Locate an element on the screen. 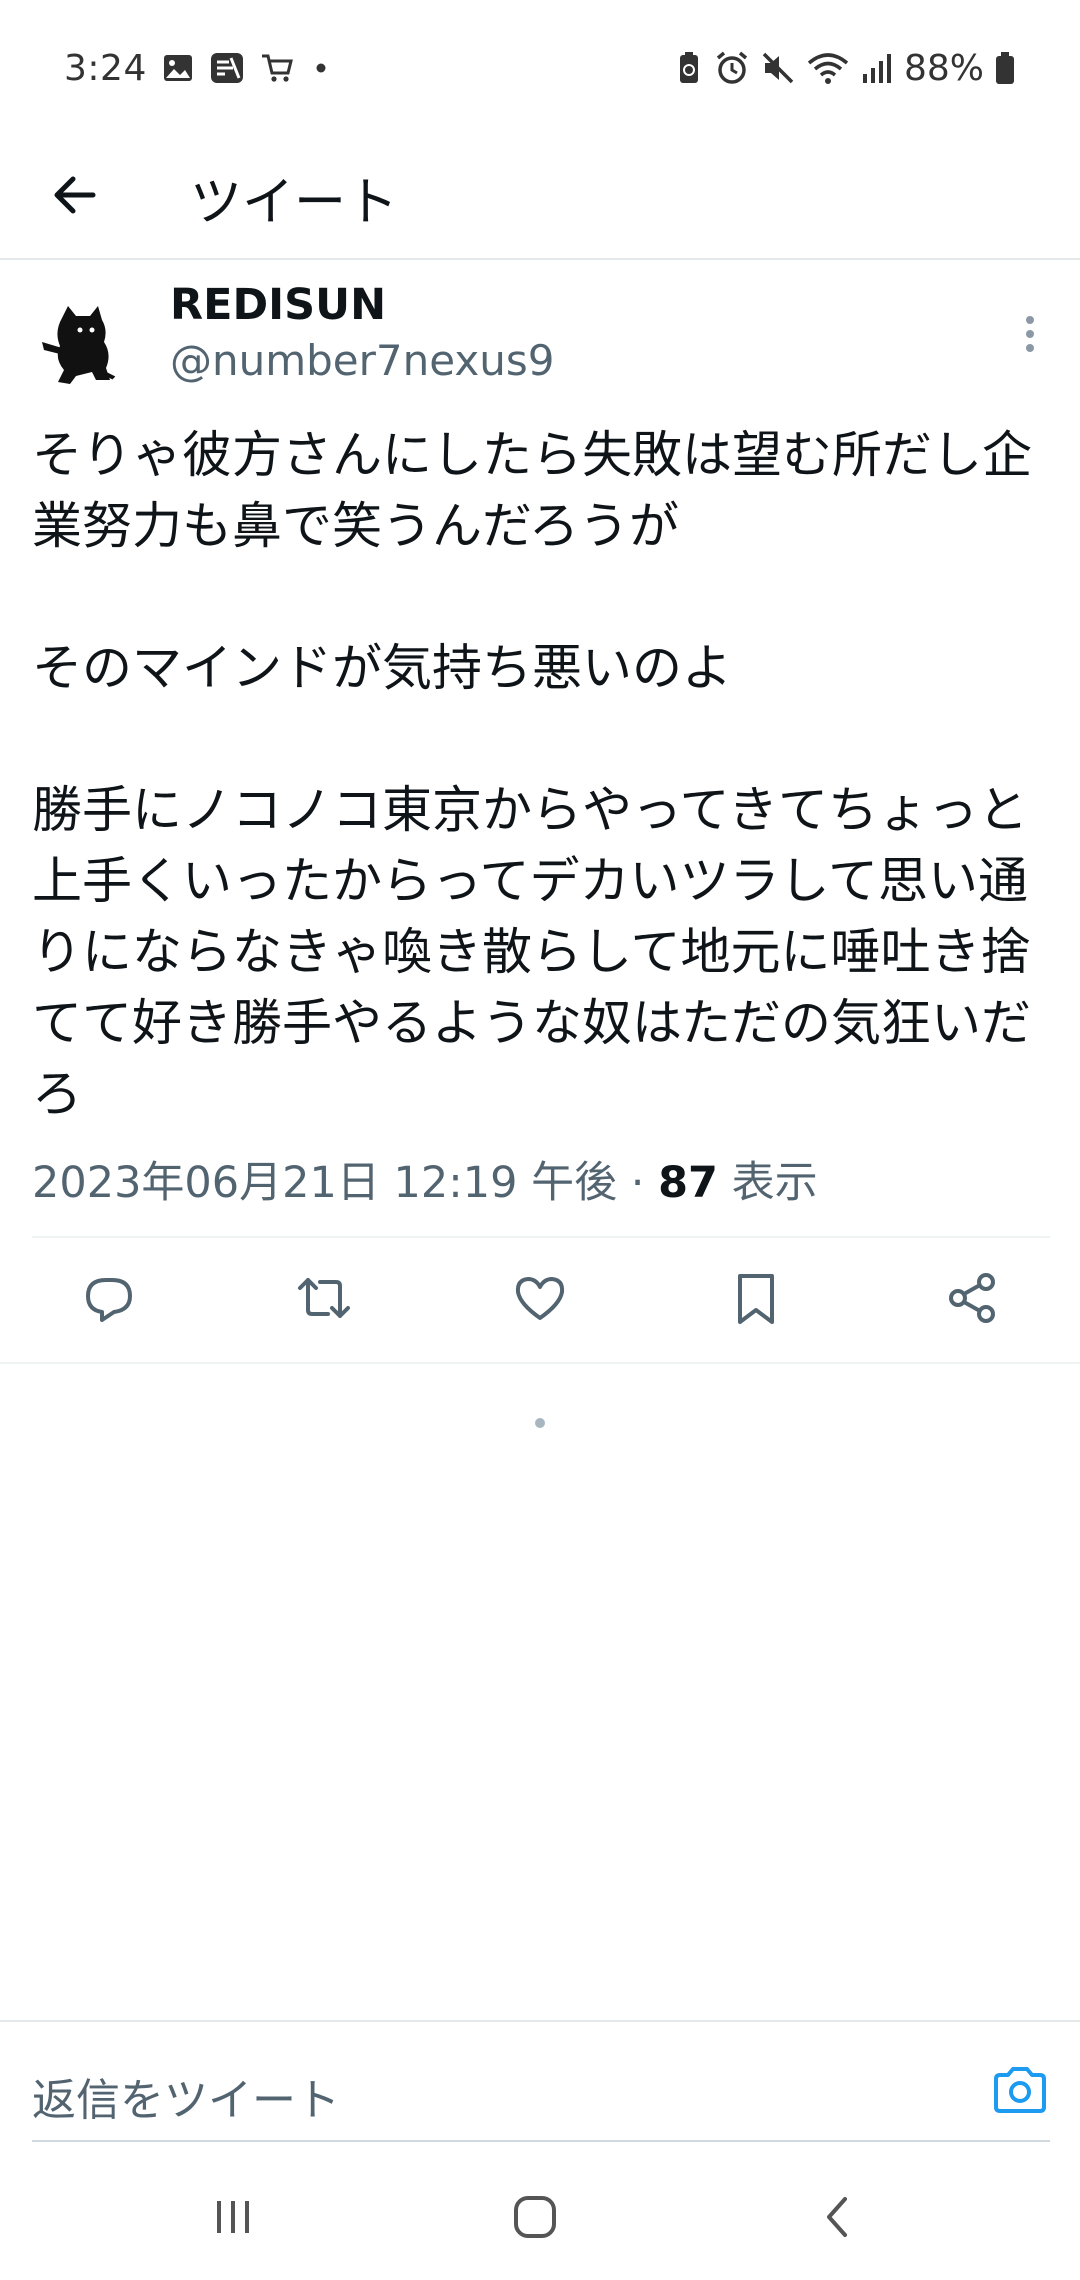  battery-icon is located at coordinates (1005, 68).